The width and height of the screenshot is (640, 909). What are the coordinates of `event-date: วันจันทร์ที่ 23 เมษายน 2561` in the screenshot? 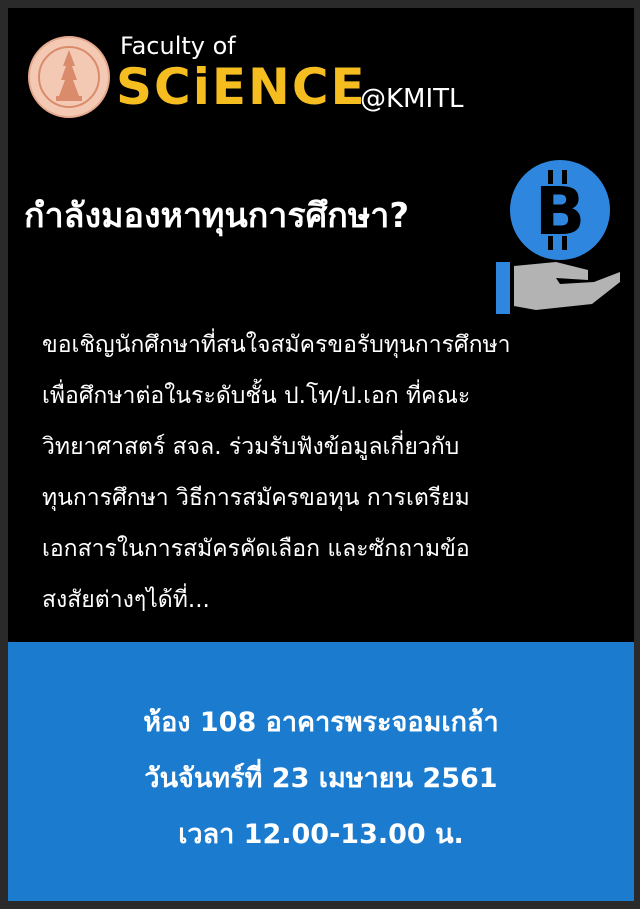 It's located at (321, 778).